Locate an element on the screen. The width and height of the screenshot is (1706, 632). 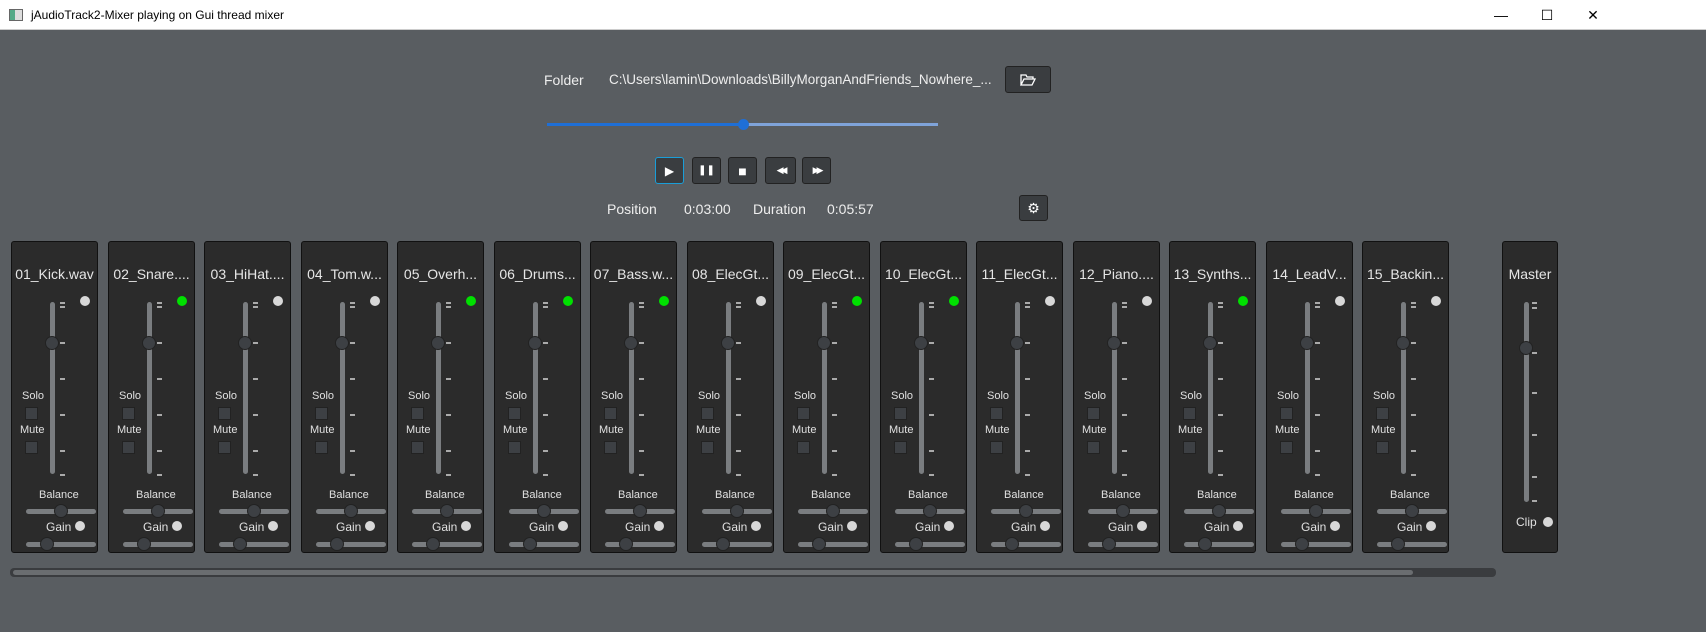
horizontal-scrollbar is located at coordinates (753, 572).